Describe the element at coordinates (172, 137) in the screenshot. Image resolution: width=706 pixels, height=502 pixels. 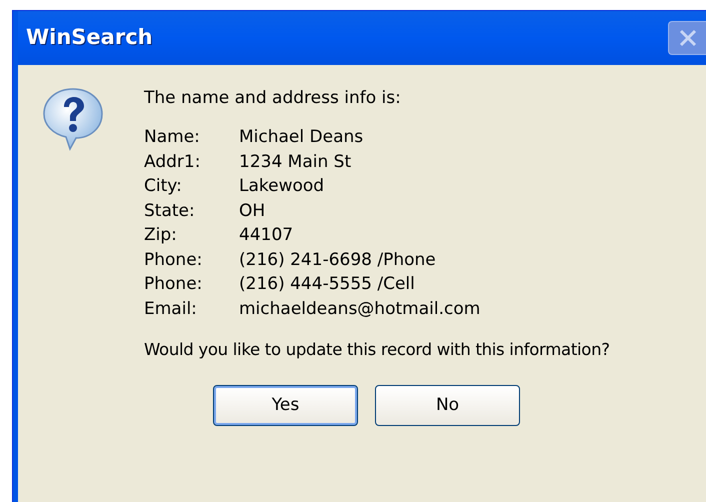
I see `field-label: Name:` at that location.